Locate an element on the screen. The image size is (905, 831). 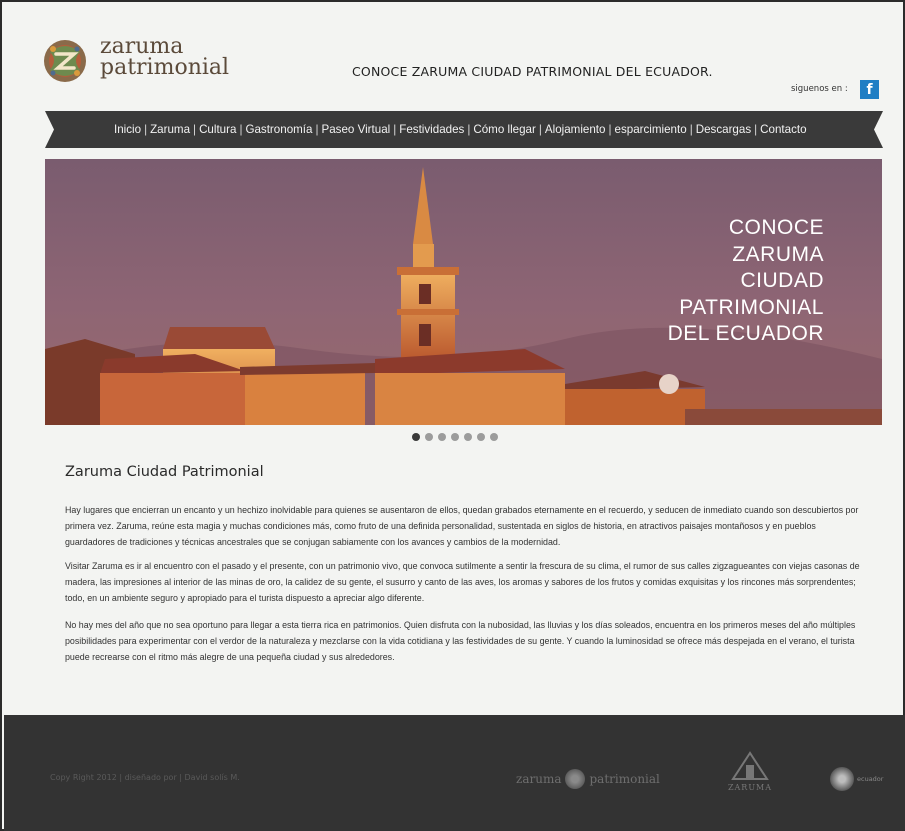
hero-line: CONOCE is located at coordinates (776, 227).